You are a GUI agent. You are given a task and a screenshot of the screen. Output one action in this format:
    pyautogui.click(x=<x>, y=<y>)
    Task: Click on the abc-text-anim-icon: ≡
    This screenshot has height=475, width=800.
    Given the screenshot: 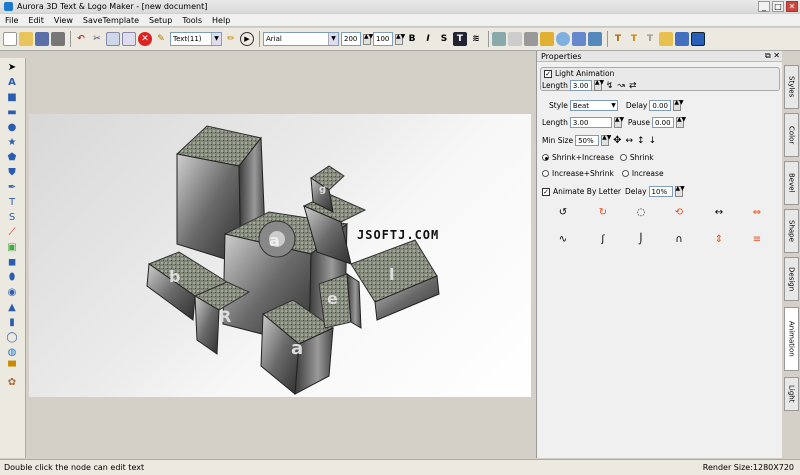 What is the action you would take?
    pyautogui.click(x=757, y=239)
    